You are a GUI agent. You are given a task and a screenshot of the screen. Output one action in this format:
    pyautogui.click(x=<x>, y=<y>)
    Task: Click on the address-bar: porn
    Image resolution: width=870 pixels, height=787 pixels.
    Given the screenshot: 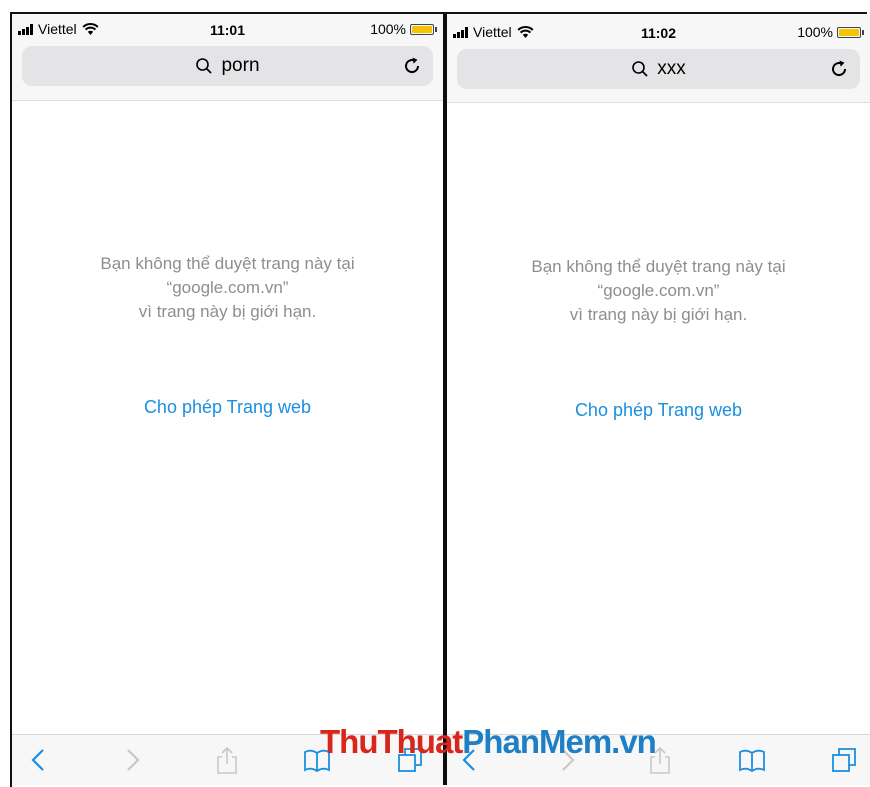 What is the action you would take?
    pyautogui.click(x=227, y=66)
    